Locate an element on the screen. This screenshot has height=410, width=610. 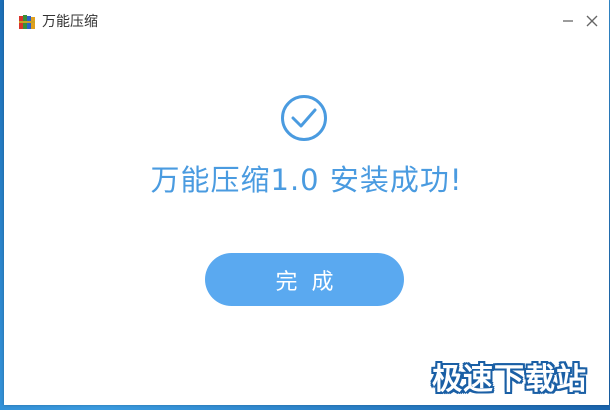
minimize-icon is located at coordinates (568, 21).